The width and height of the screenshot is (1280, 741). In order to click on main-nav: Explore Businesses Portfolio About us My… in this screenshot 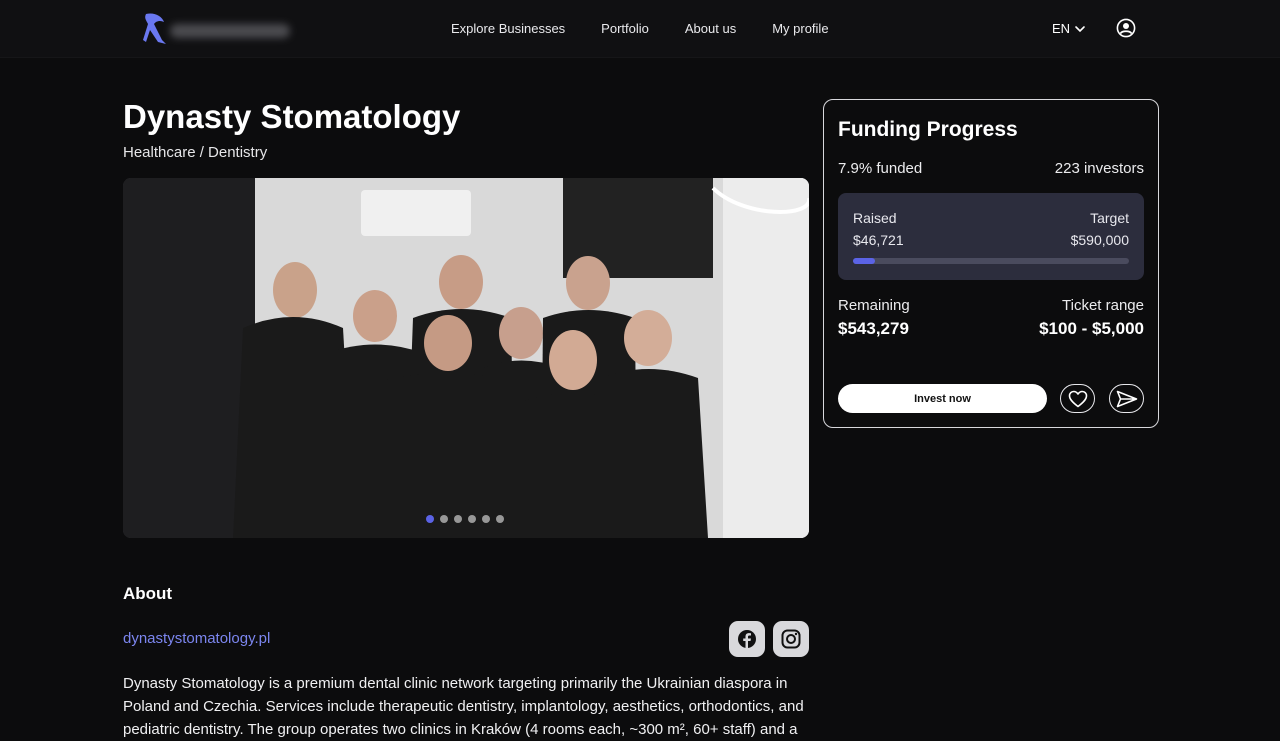, I will do `click(640, 28)`.